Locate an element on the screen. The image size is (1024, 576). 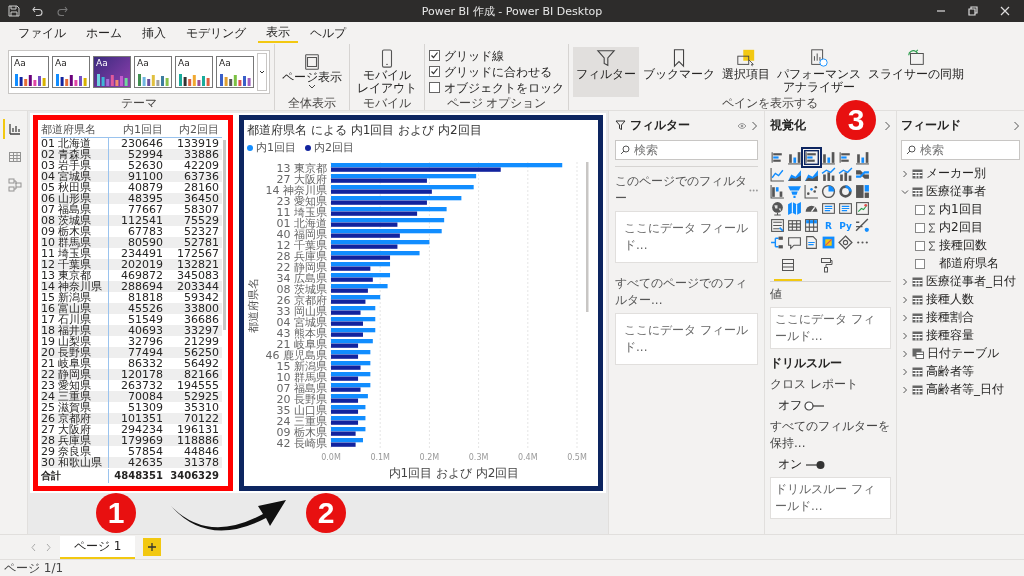
total-cell-text: 4848351 is located at coordinates (138, 476).